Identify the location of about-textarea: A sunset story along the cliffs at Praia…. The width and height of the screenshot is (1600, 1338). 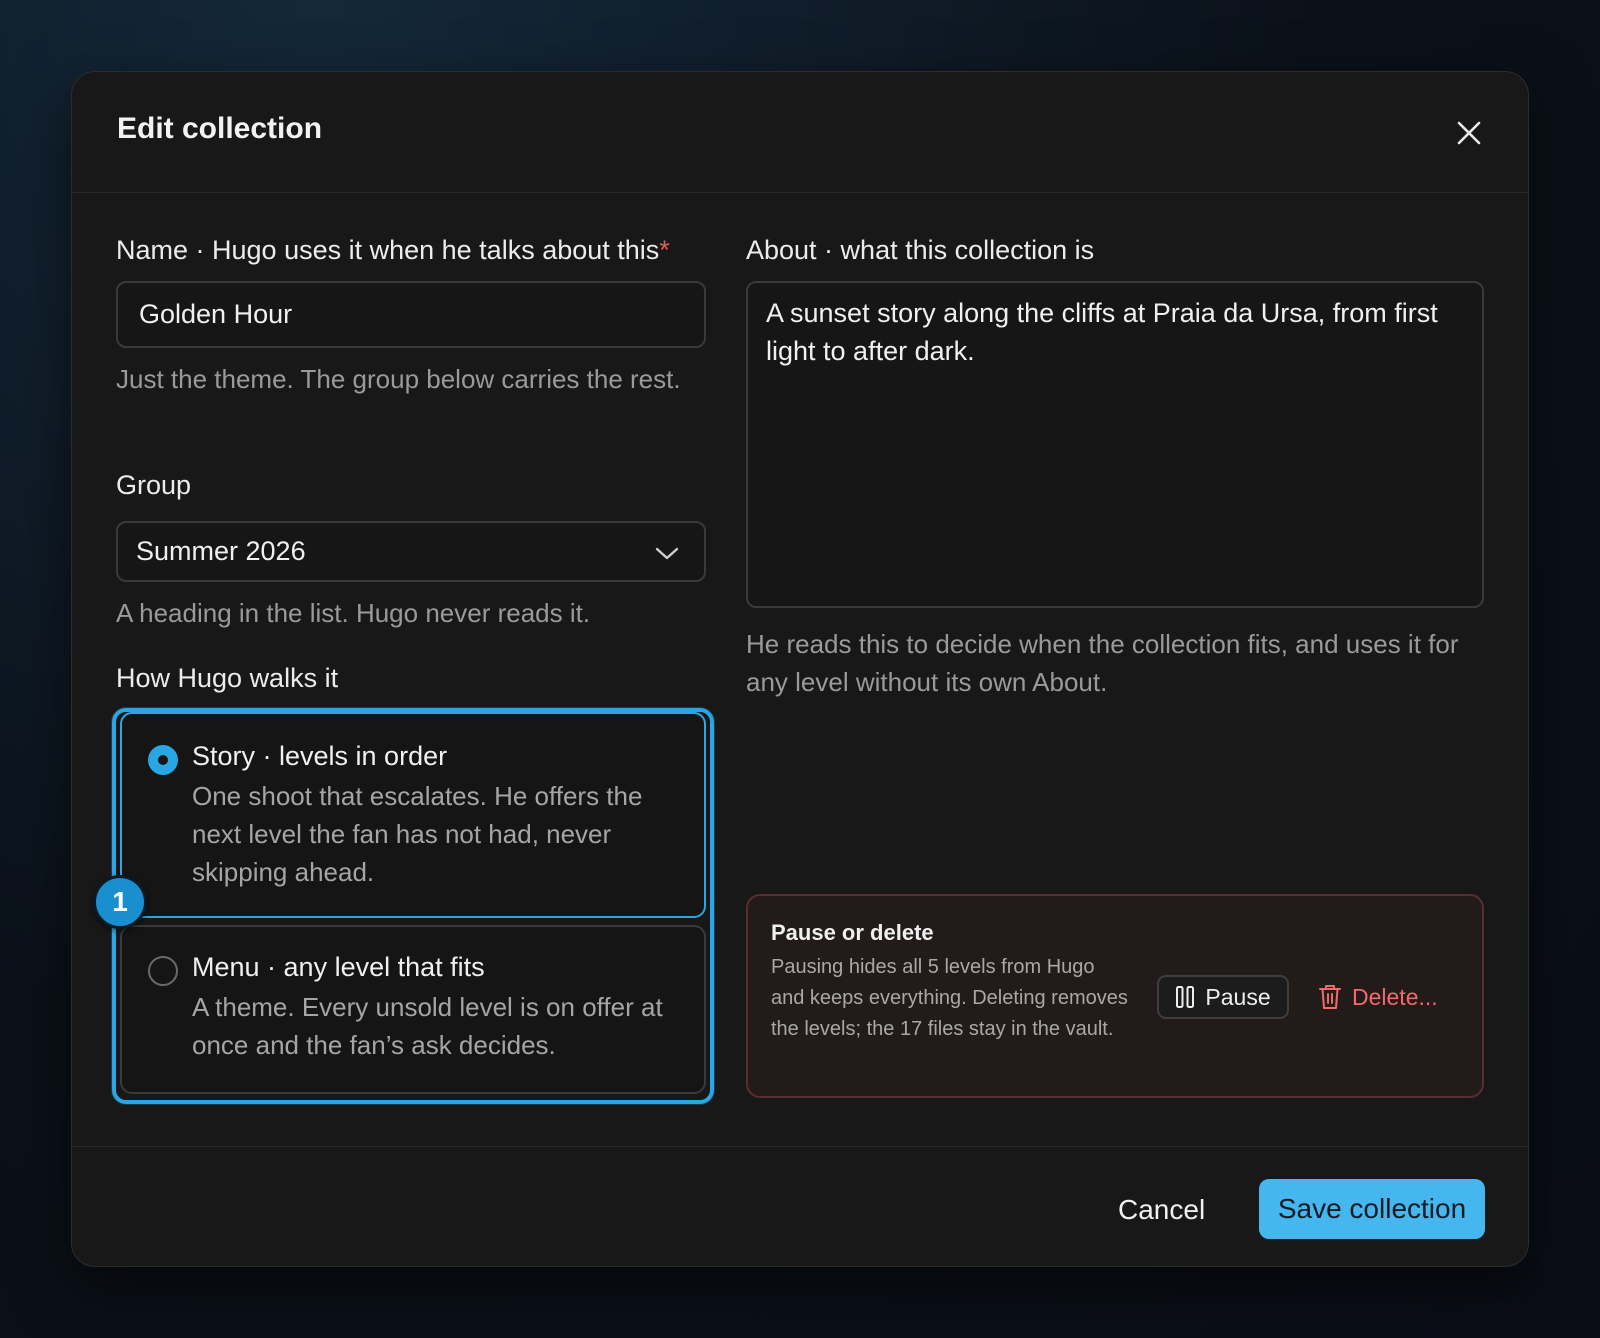
(1115, 444).